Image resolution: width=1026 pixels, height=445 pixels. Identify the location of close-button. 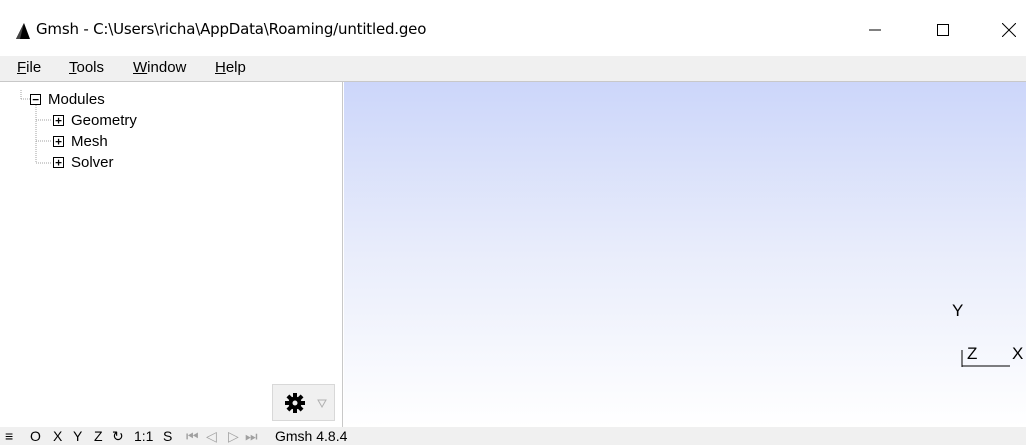
(1006, 30).